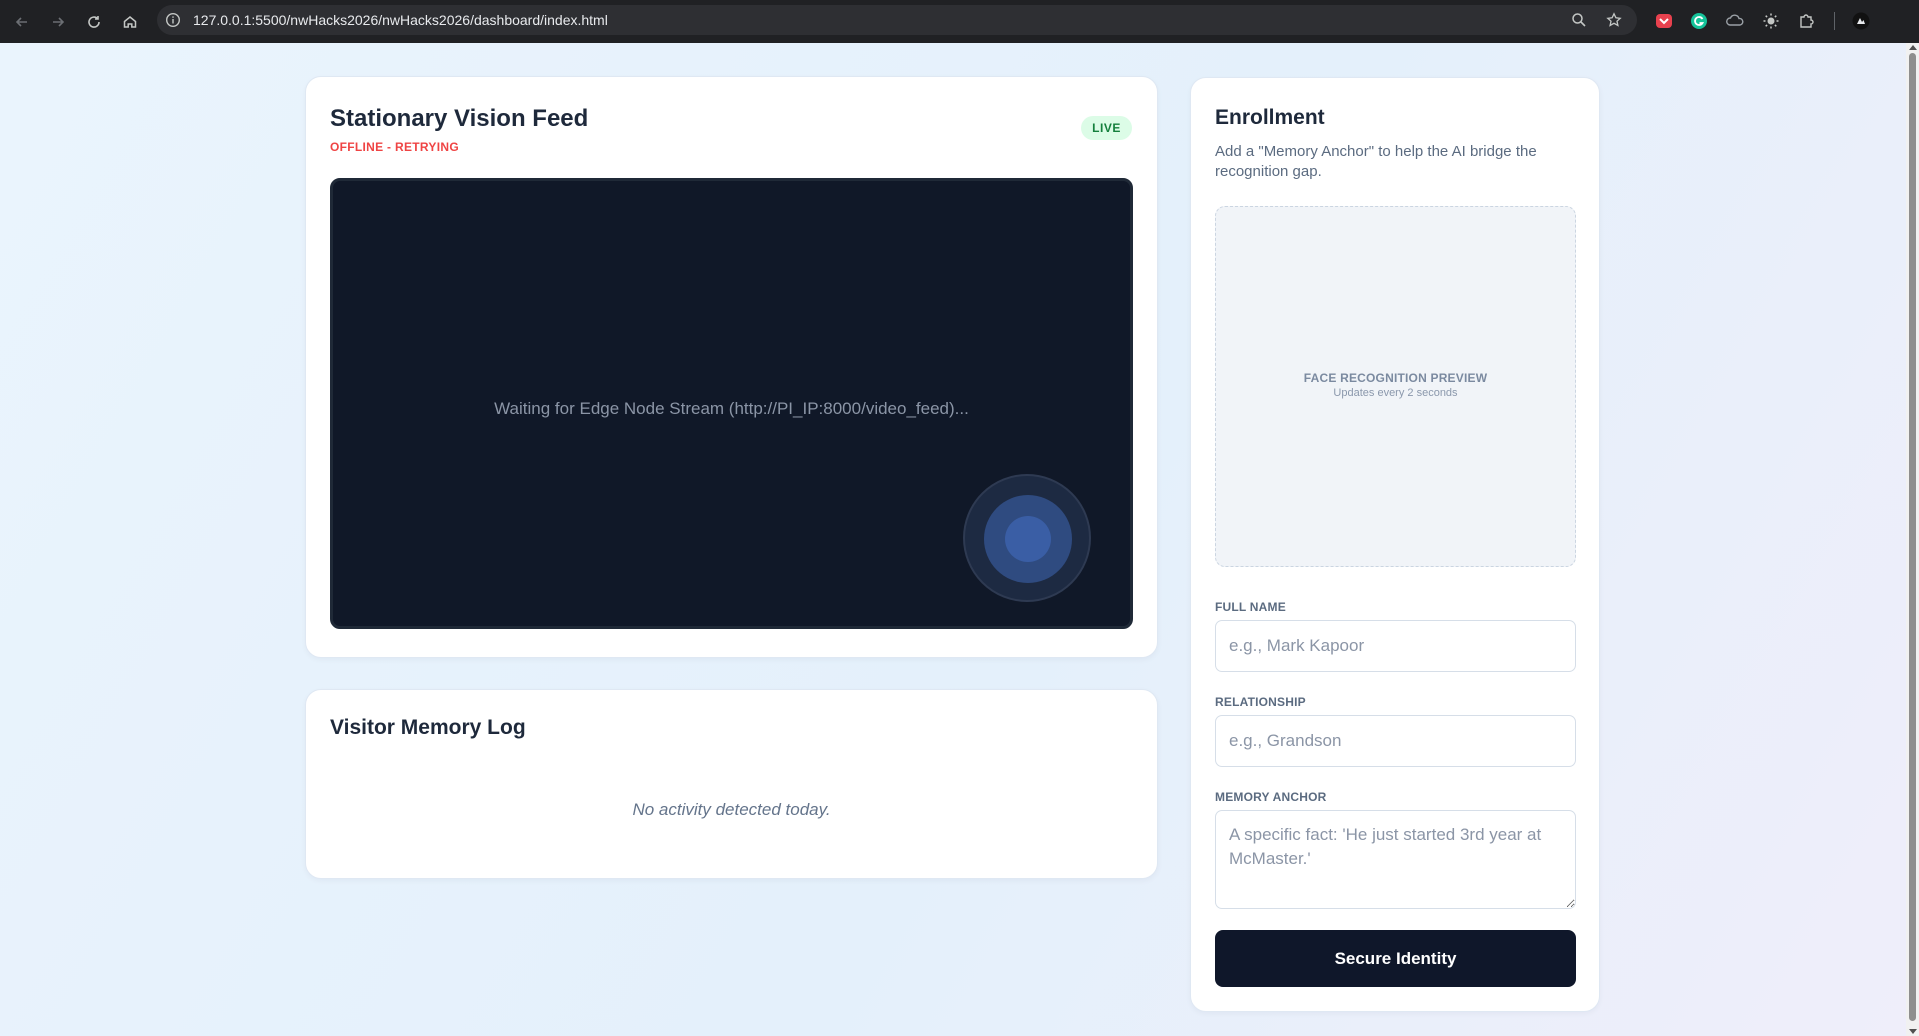 This screenshot has width=1919, height=1036. I want to click on scanning-pulse-icon, so click(1027, 538).